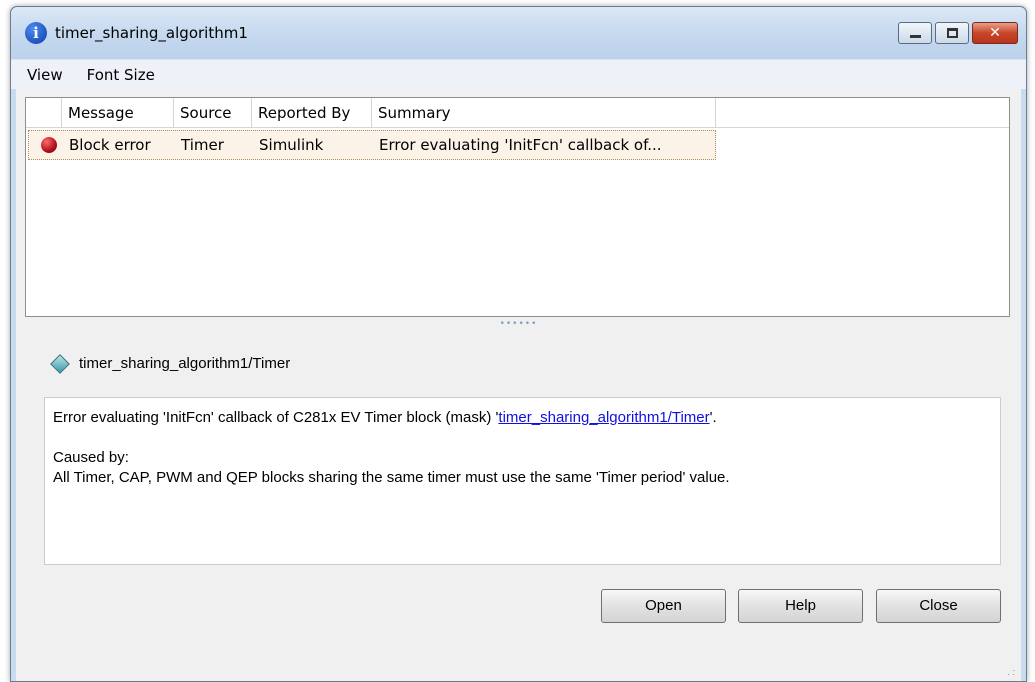 The height and width of the screenshot is (682, 1035). I want to click on error-icon, so click(49, 145).